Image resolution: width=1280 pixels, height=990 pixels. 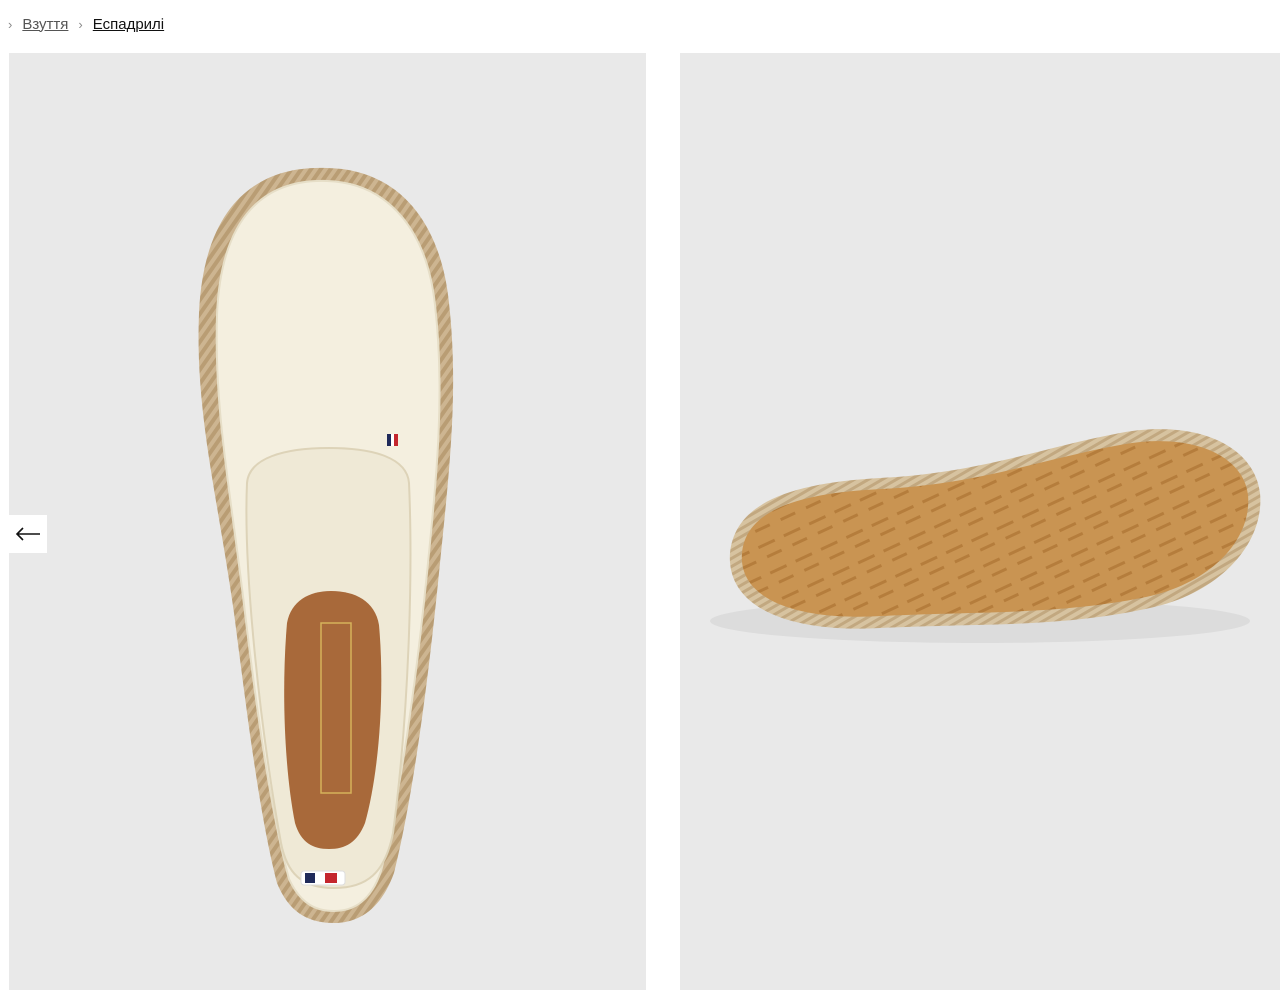 What do you see at coordinates (392, 440) in the screenshot?
I see `brand-flag-logo` at bounding box center [392, 440].